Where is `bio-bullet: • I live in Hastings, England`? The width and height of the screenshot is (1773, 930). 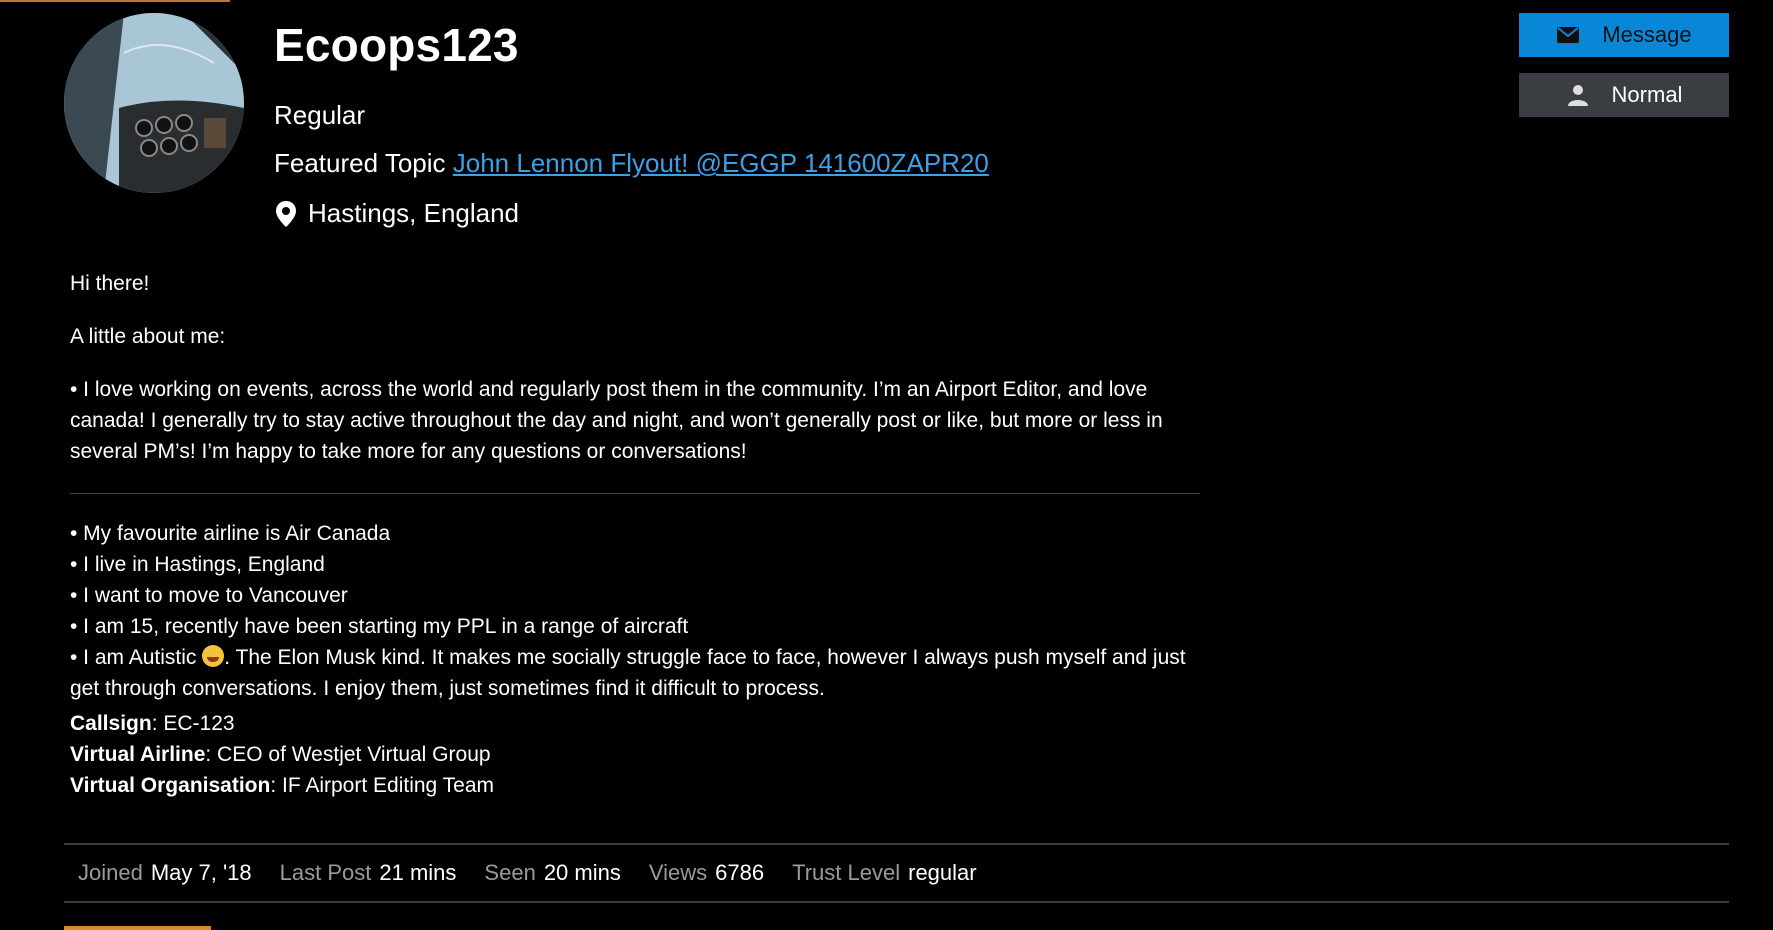 bio-bullet: • I live in Hastings, England is located at coordinates (197, 564).